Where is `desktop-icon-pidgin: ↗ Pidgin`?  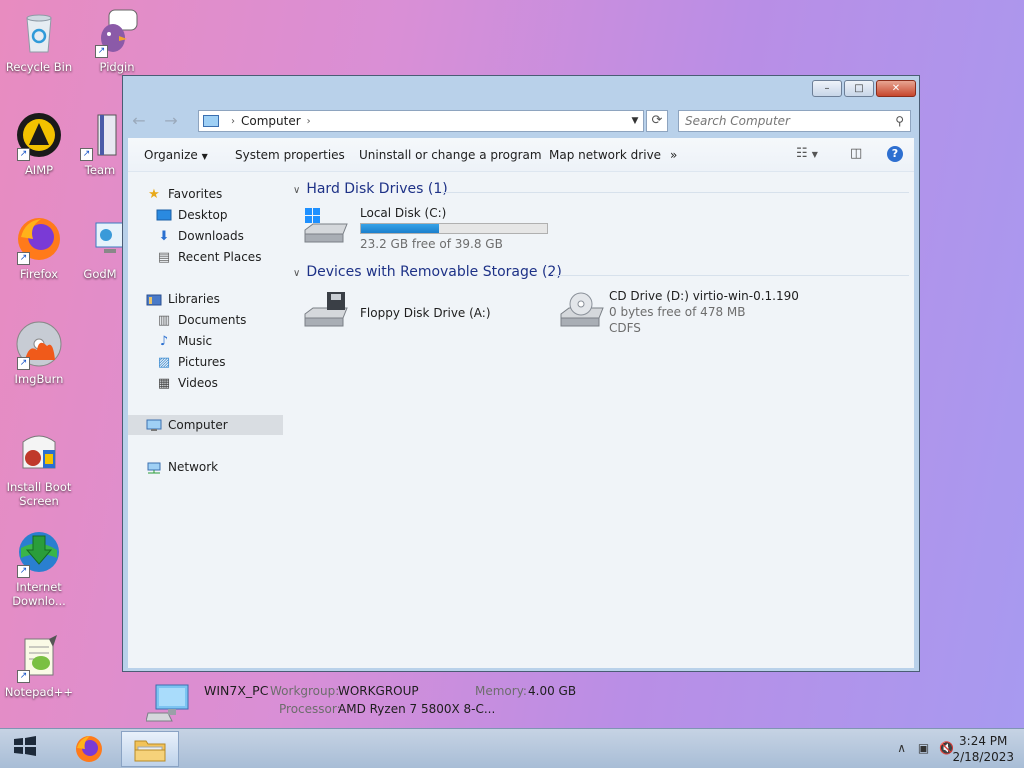
desktop-icon-pidgin: ↗ Pidgin is located at coordinates (117, 41).